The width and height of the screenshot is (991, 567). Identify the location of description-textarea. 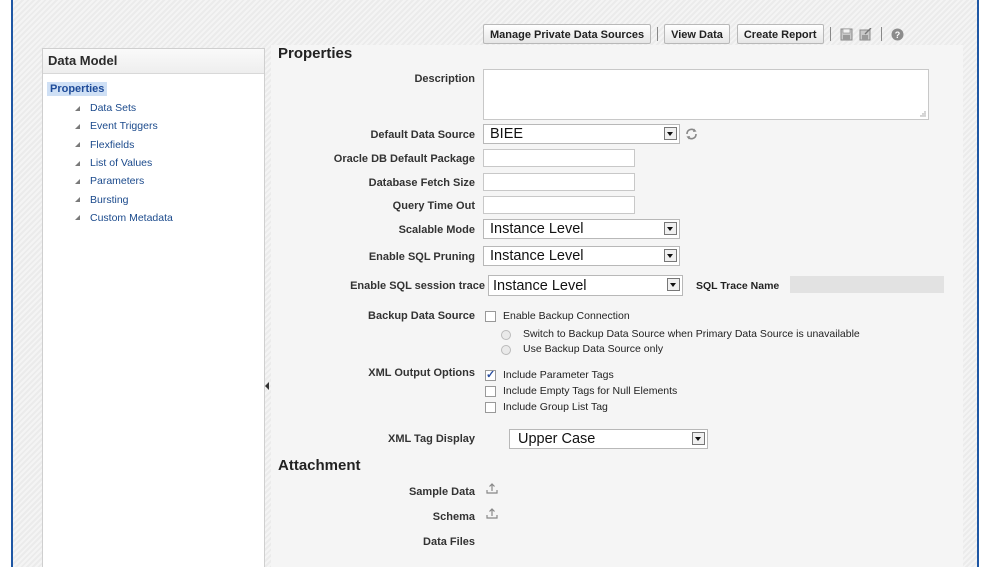
(706, 94).